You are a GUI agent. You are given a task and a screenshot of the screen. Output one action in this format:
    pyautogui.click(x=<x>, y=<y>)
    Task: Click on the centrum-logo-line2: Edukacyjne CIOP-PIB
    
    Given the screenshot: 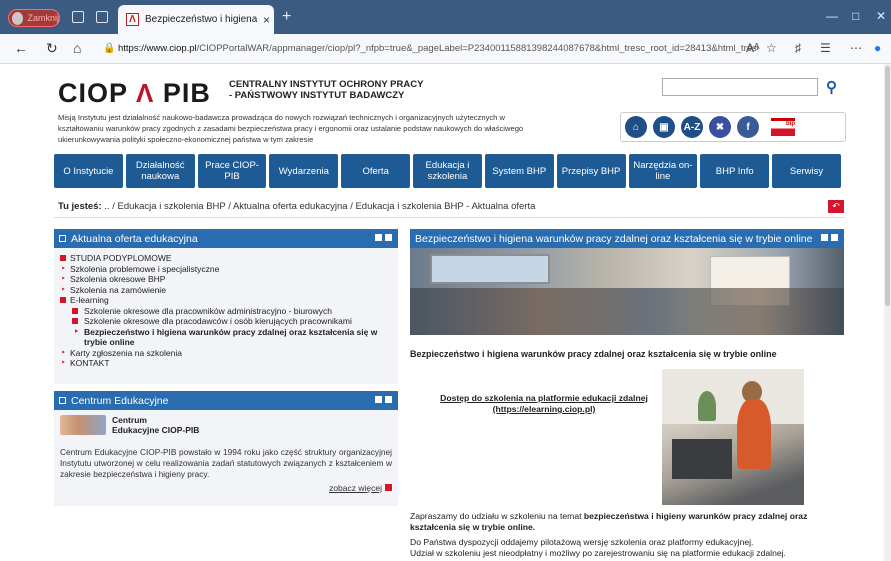 What is the action you would take?
    pyautogui.click(x=156, y=430)
    